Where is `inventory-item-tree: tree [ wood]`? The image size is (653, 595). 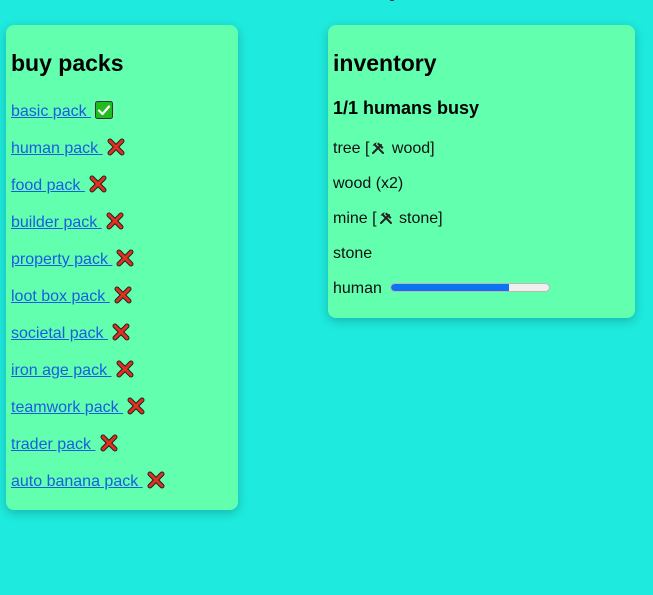 inventory-item-tree: tree [ wood] is located at coordinates (441, 157).